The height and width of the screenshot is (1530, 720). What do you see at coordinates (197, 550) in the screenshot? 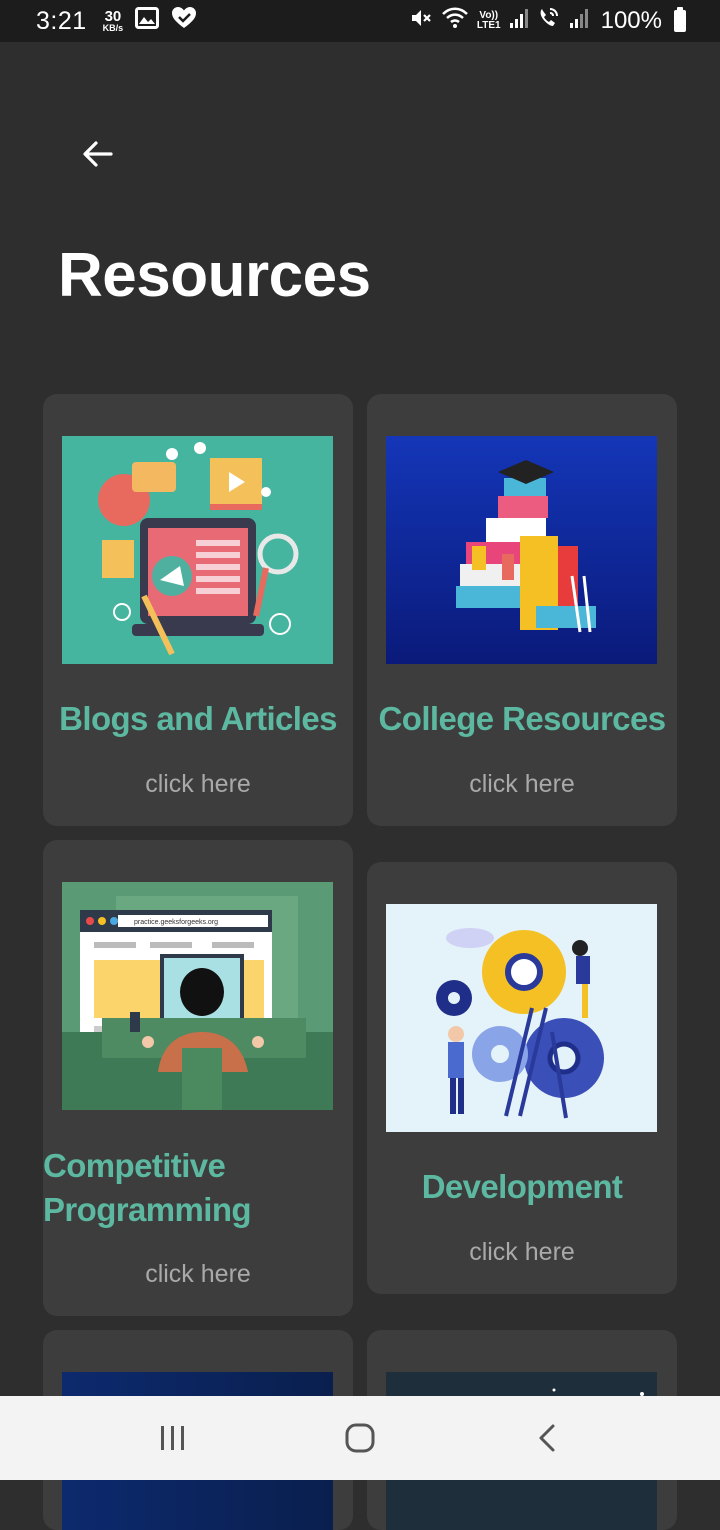
I see `blogs-illustration` at bounding box center [197, 550].